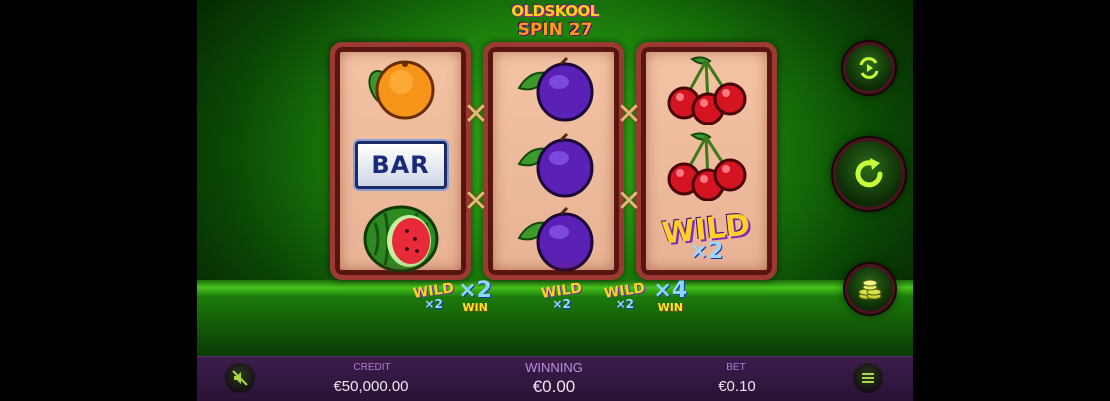 The width and height of the screenshot is (1110, 401). I want to click on symbol-bar: BAR, so click(400, 165).